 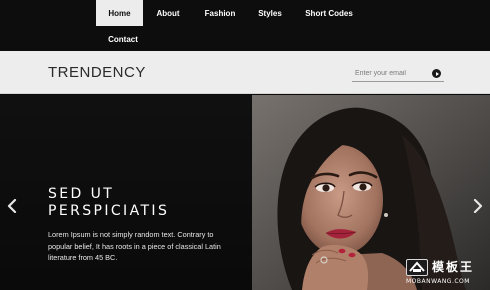 I want to click on nav-item-short-codes: Short Codes, so click(x=329, y=13).